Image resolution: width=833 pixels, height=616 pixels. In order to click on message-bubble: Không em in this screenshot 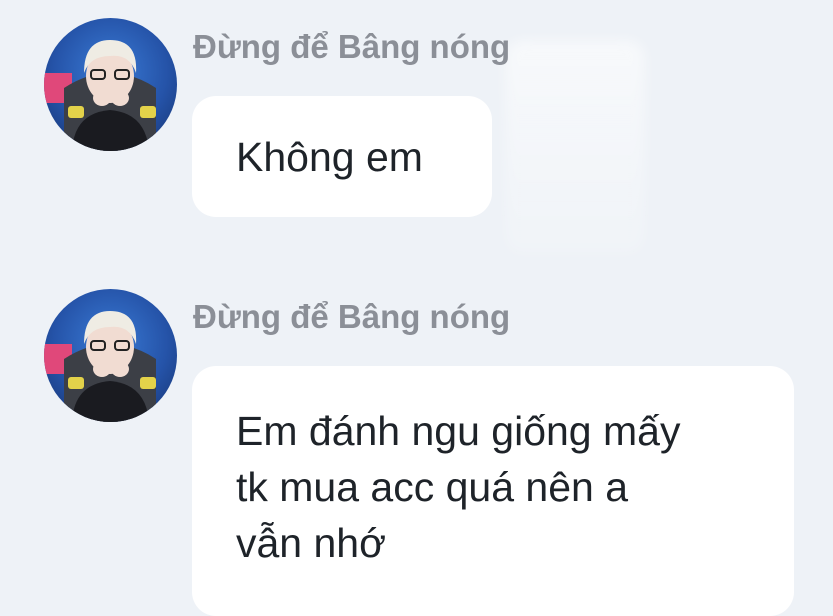, I will do `click(342, 156)`.